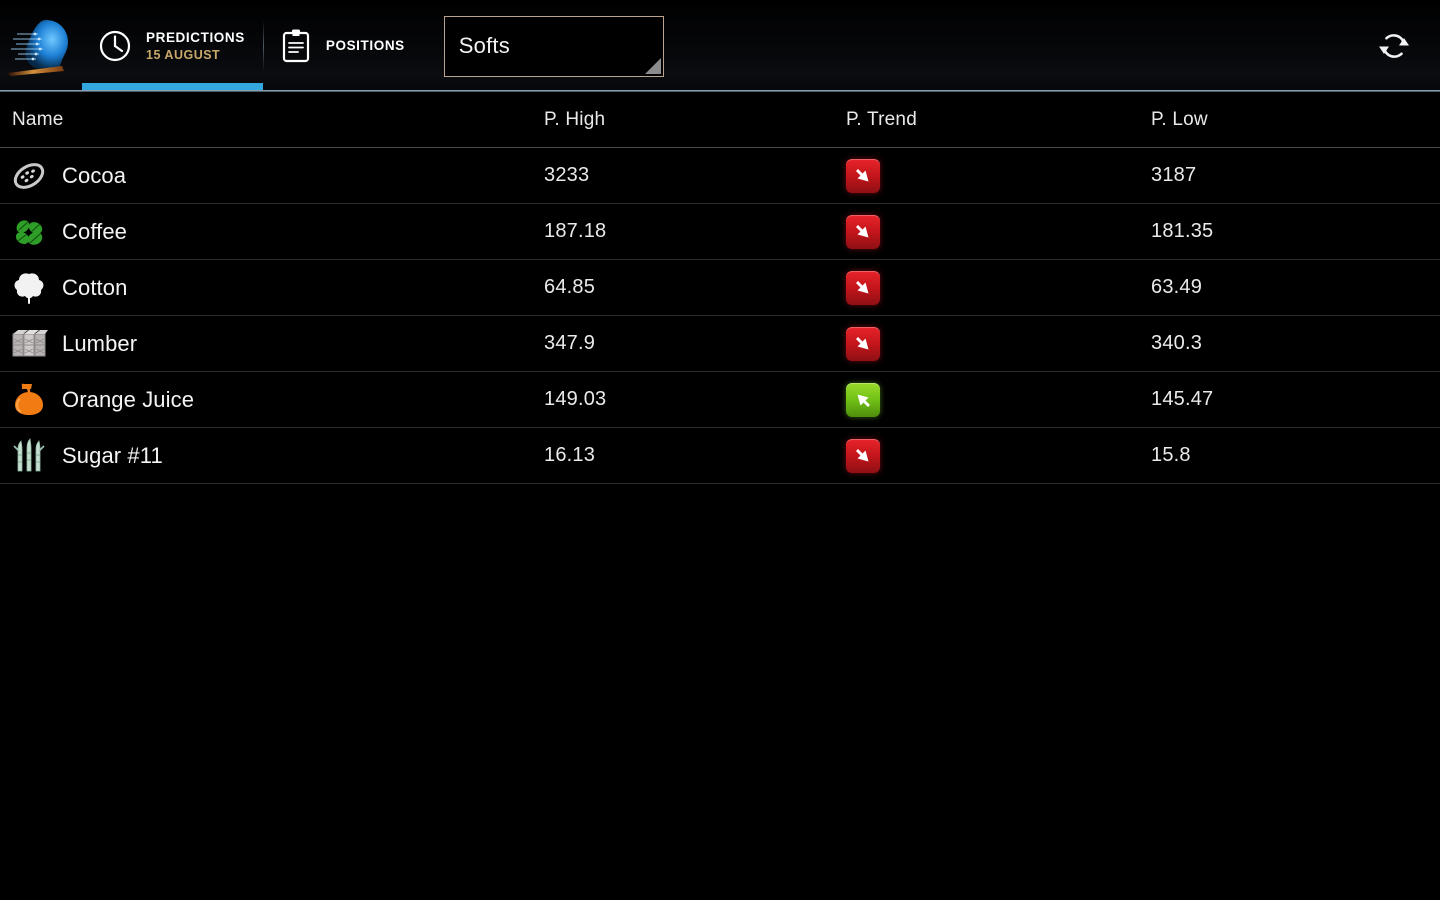  What do you see at coordinates (95, 231) in the screenshot?
I see `commodity-name: Coffee` at bounding box center [95, 231].